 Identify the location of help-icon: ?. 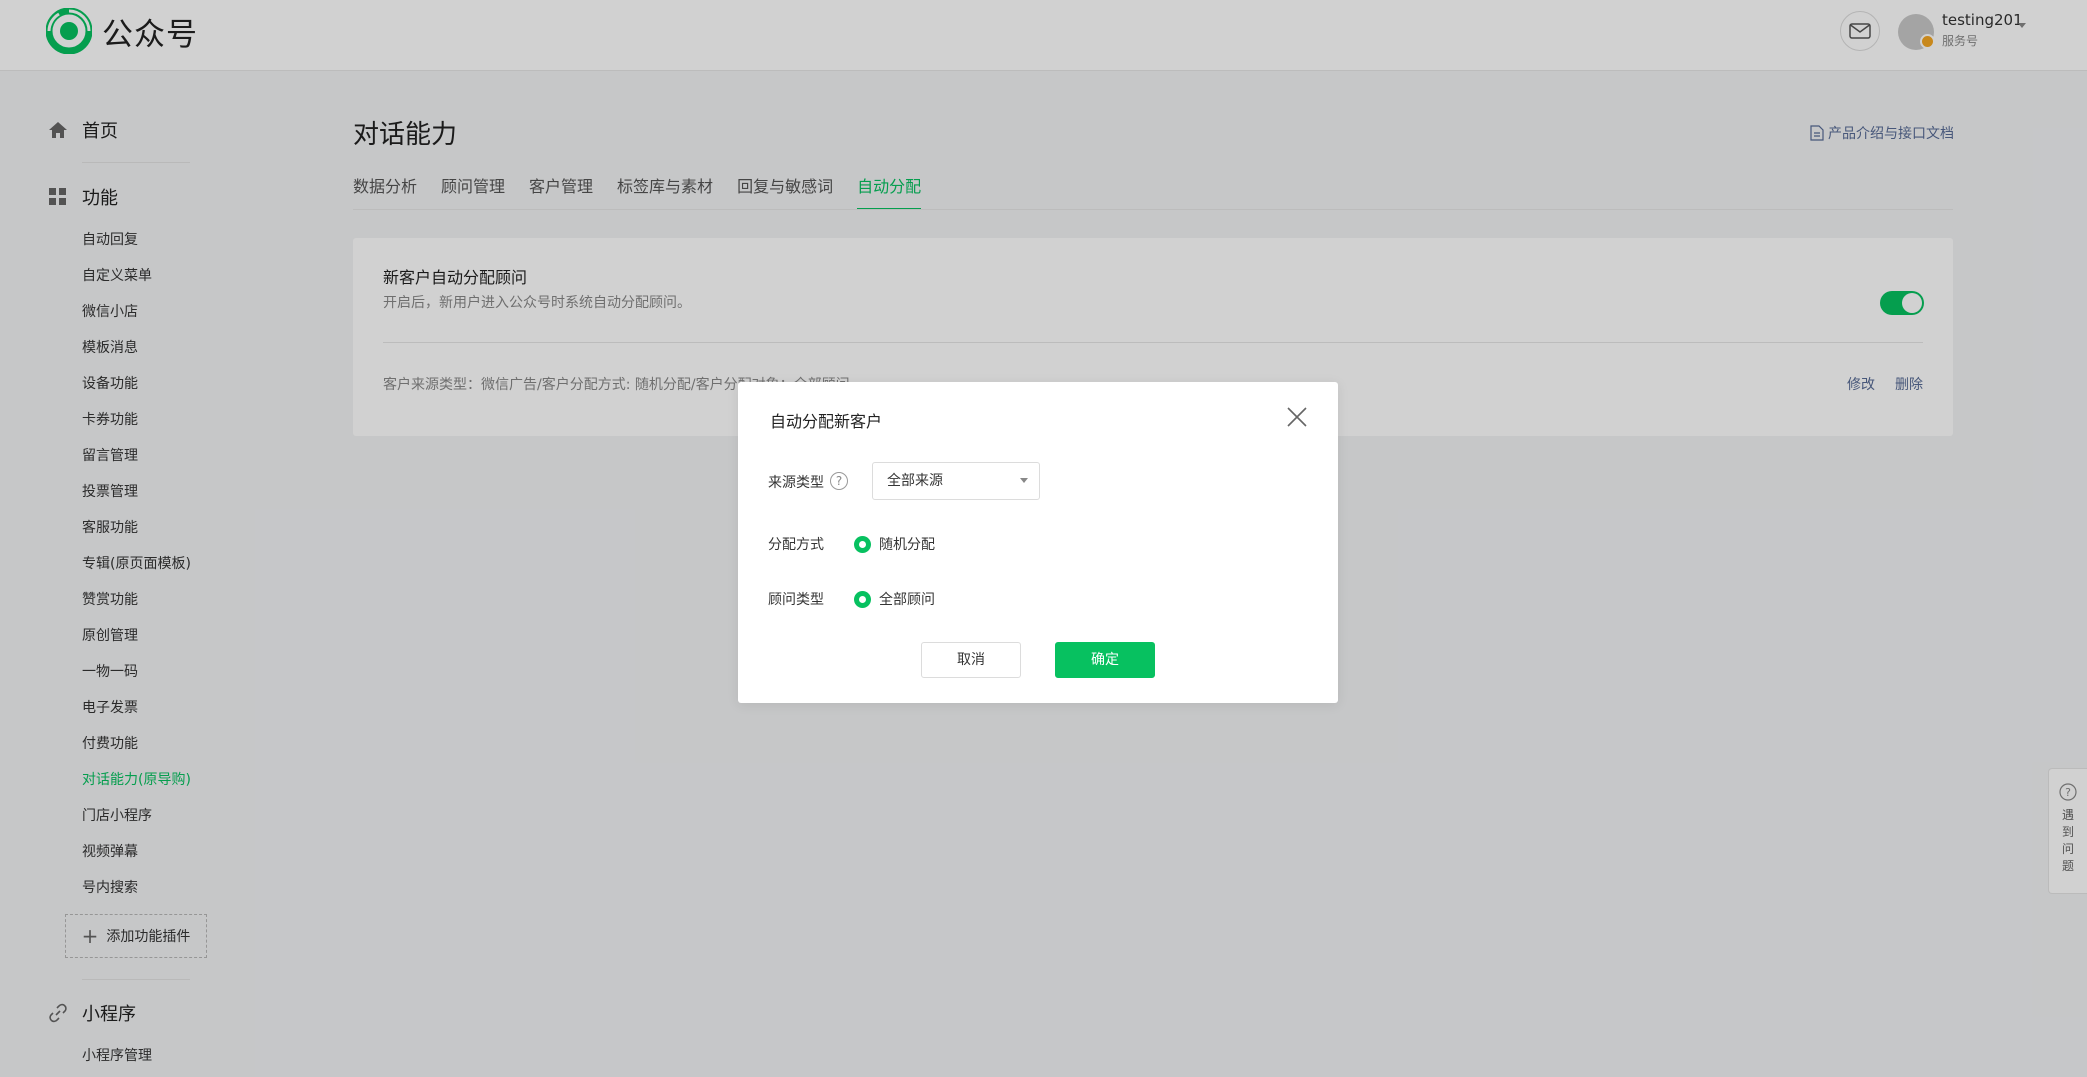
(839, 481).